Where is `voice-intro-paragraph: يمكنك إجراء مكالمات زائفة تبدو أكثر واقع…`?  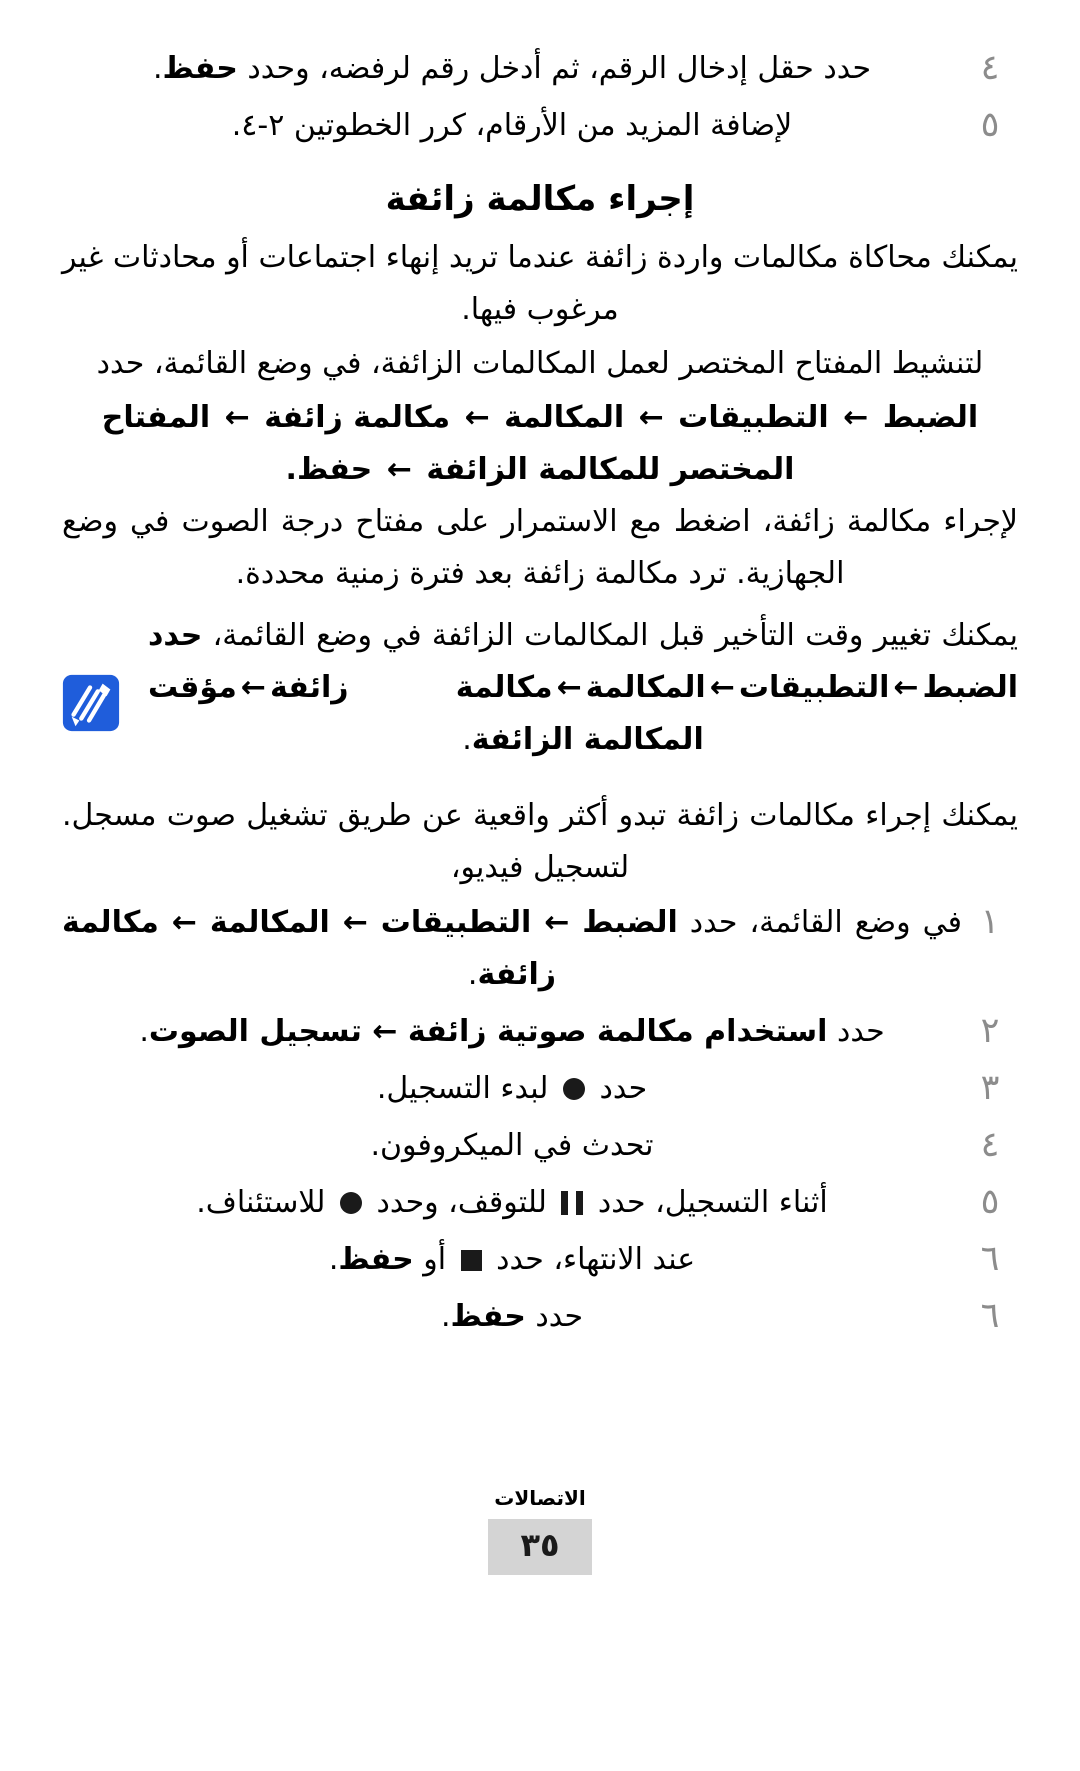 voice-intro-paragraph: يمكنك إجراء مكالمات زائفة تبدو أكثر واقع… is located at coordinates (540, 841).